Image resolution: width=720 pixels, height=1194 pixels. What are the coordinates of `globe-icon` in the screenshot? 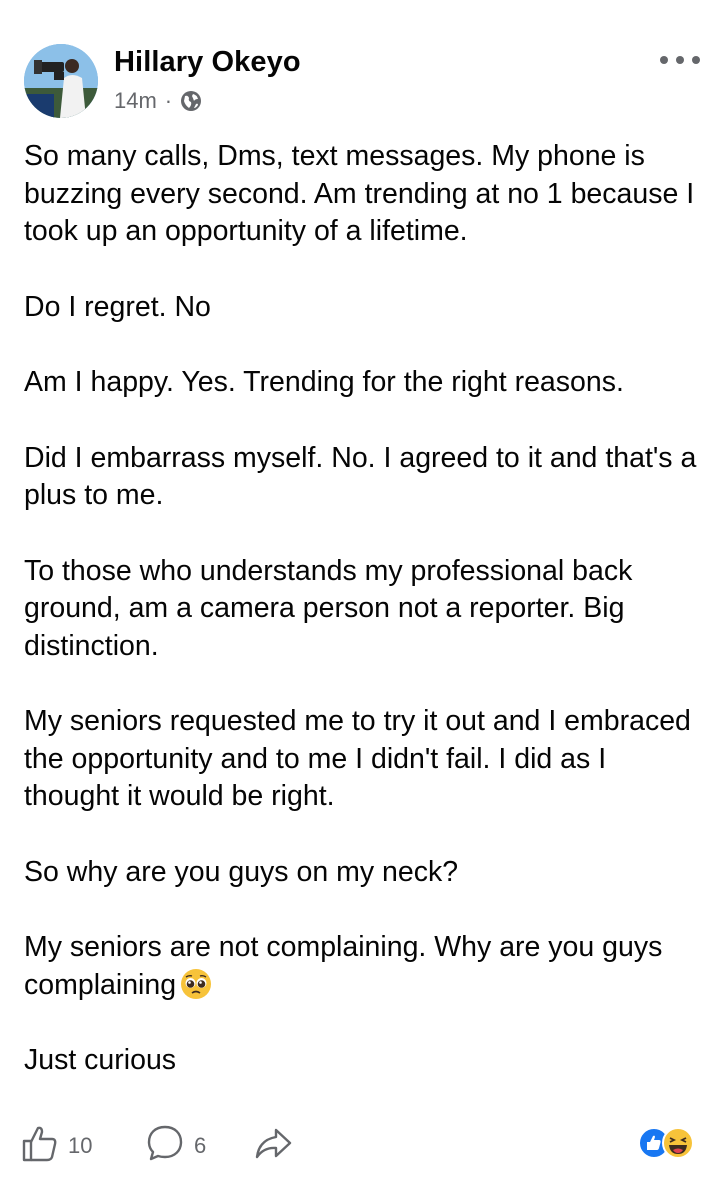 It's located at (191, 101).